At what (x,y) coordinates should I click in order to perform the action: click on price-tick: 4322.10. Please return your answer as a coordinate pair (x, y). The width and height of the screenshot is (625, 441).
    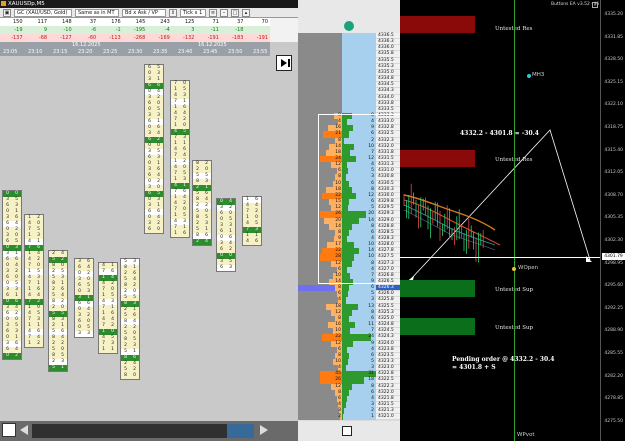
    Looking at the image, I should click on (613, 105).